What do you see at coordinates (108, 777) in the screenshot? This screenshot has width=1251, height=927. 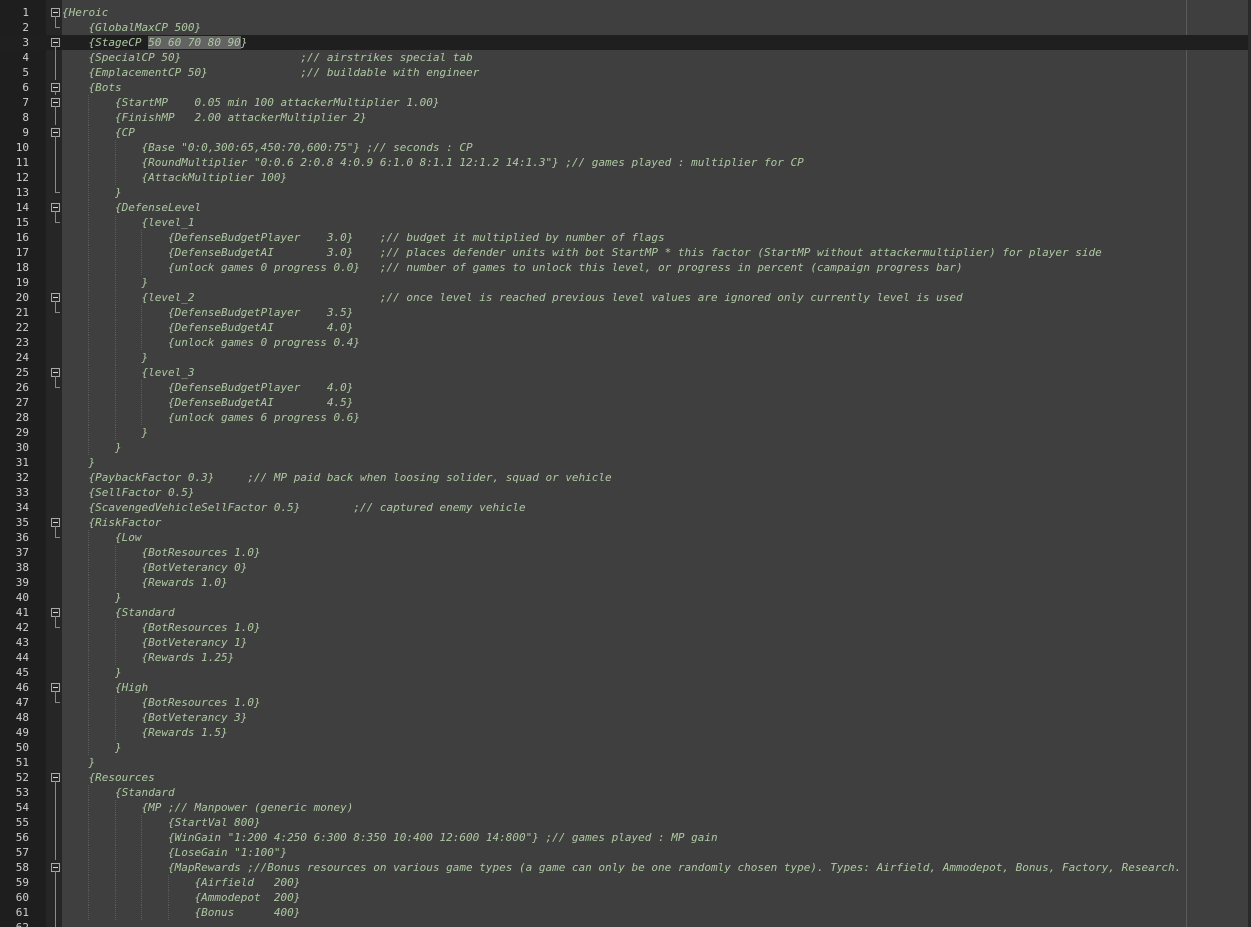 I see `code-text: {Resources` at bounding box center [108, 777].